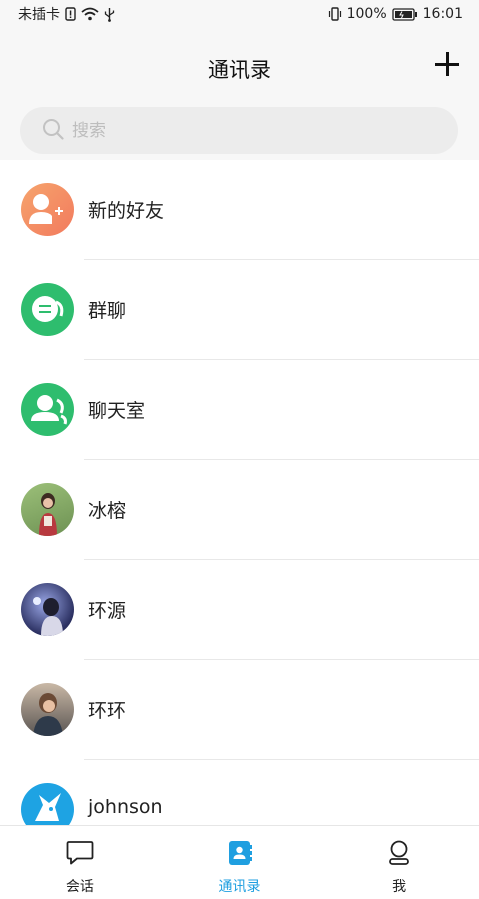  I want to click on status-left: 未插卡, so click(66, 14).